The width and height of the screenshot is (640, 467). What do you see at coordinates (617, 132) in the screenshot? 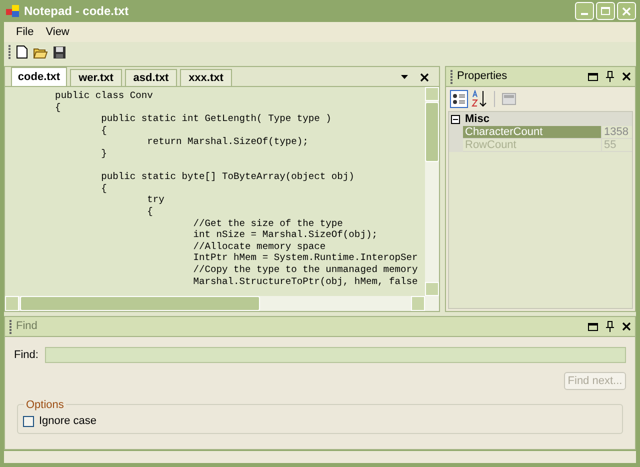
I see `property-value: 1358` at bounding box center [617, 132].